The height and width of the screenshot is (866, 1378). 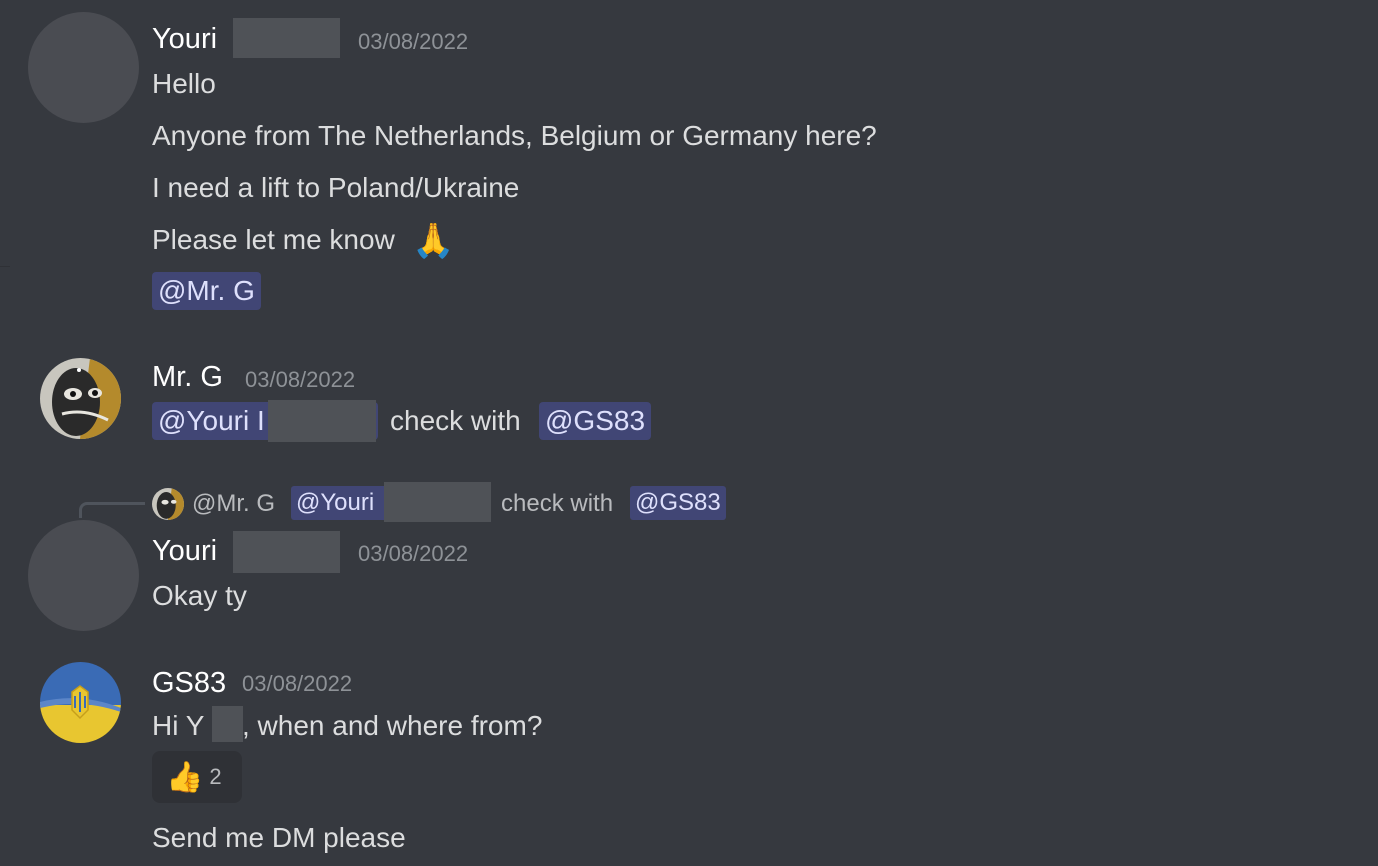 What do you see at coordinates (392, 725) in the screenshot?
I see `message-text: , when and where from?` at bounding box center [392, 725].